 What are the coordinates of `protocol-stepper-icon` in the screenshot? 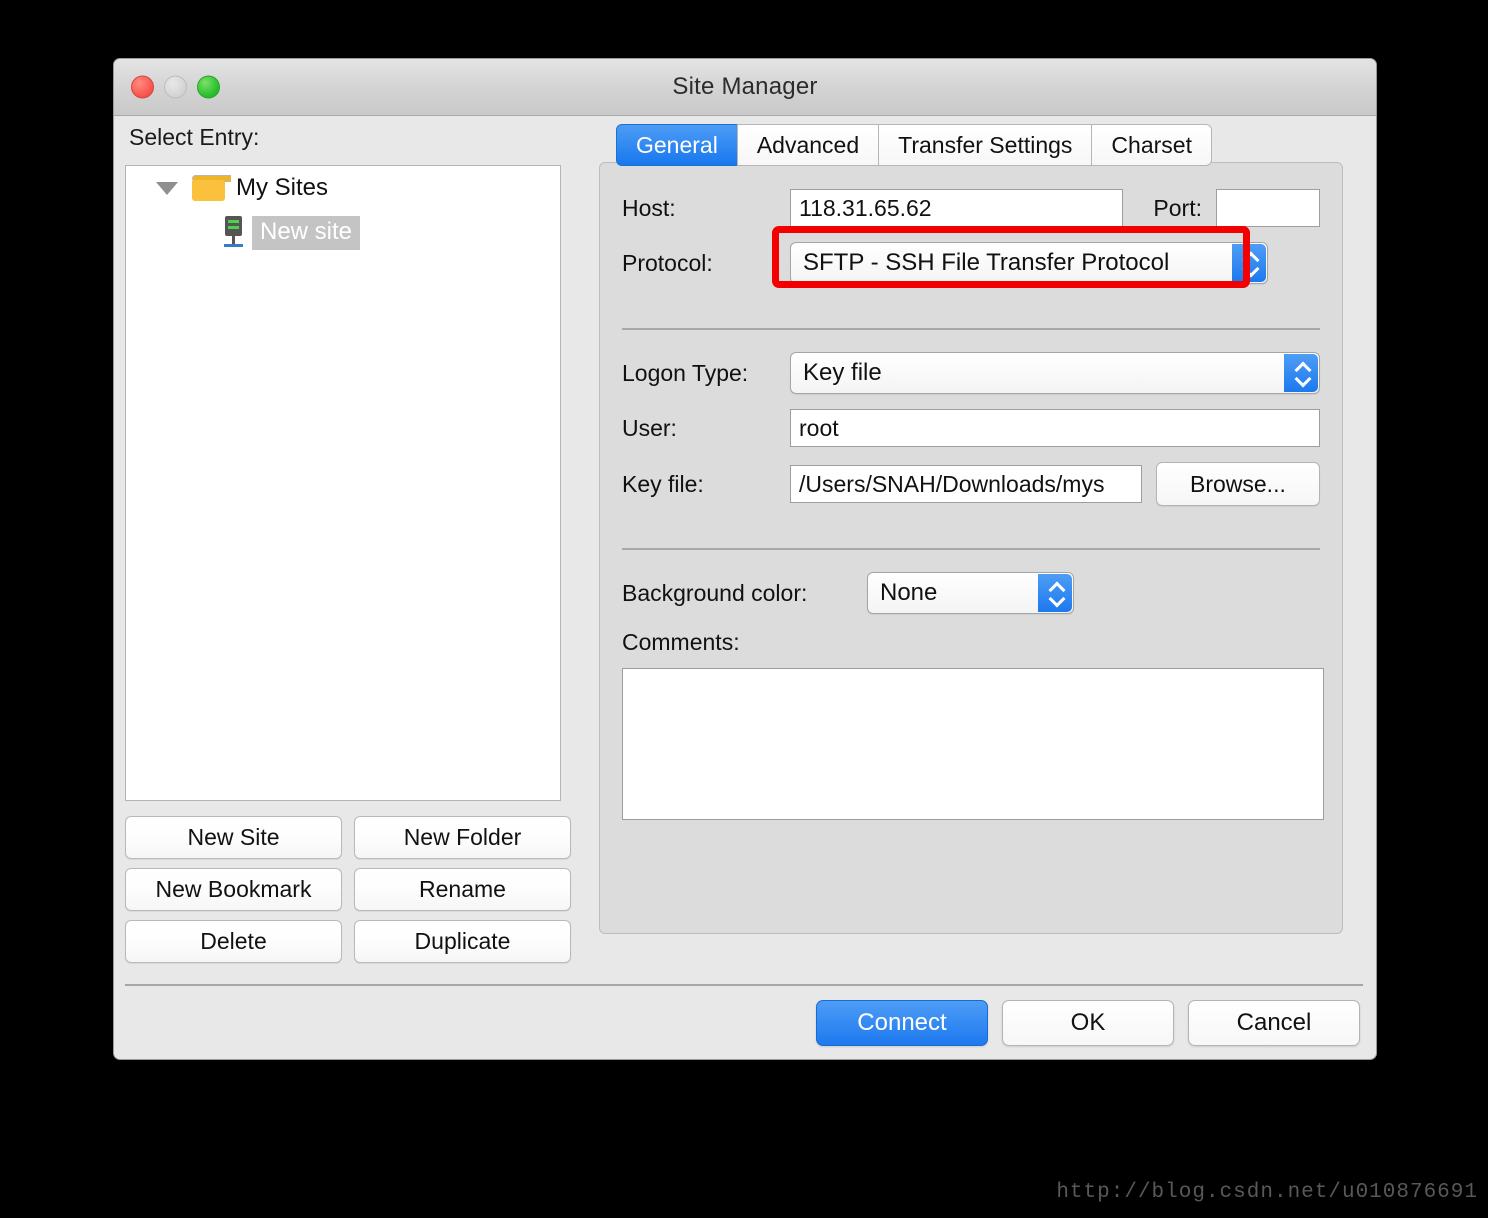 It's located at (1249, 263).